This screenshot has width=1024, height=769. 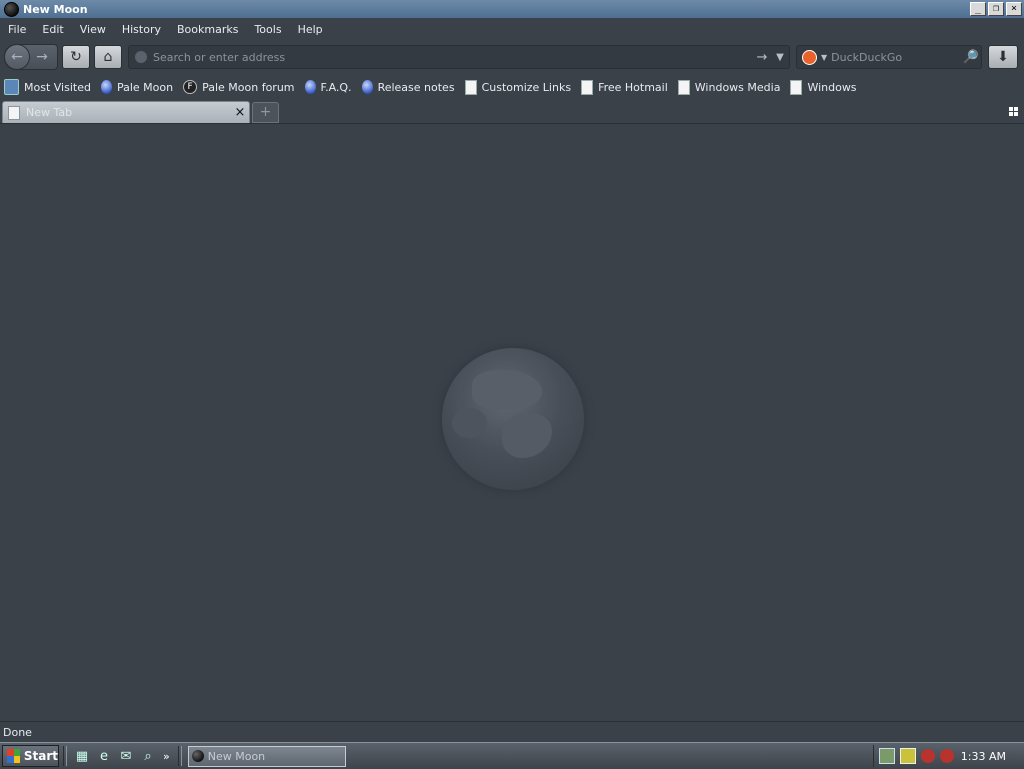 I want to click on bookmark-label: Windows, so click(x=832, y=87).